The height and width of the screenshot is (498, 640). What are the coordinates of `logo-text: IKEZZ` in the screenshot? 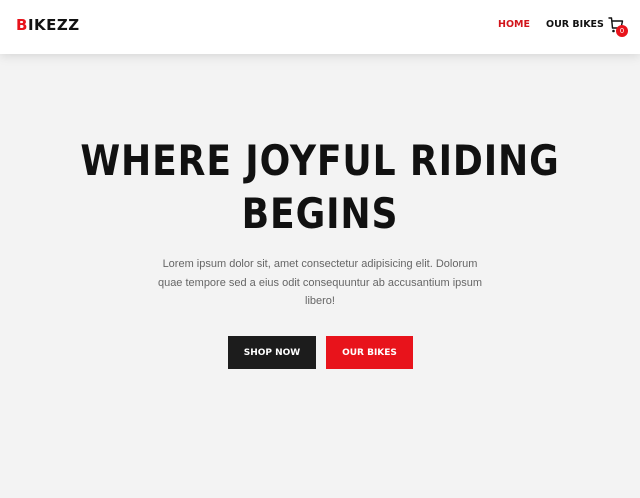 It's located at (53, 25).